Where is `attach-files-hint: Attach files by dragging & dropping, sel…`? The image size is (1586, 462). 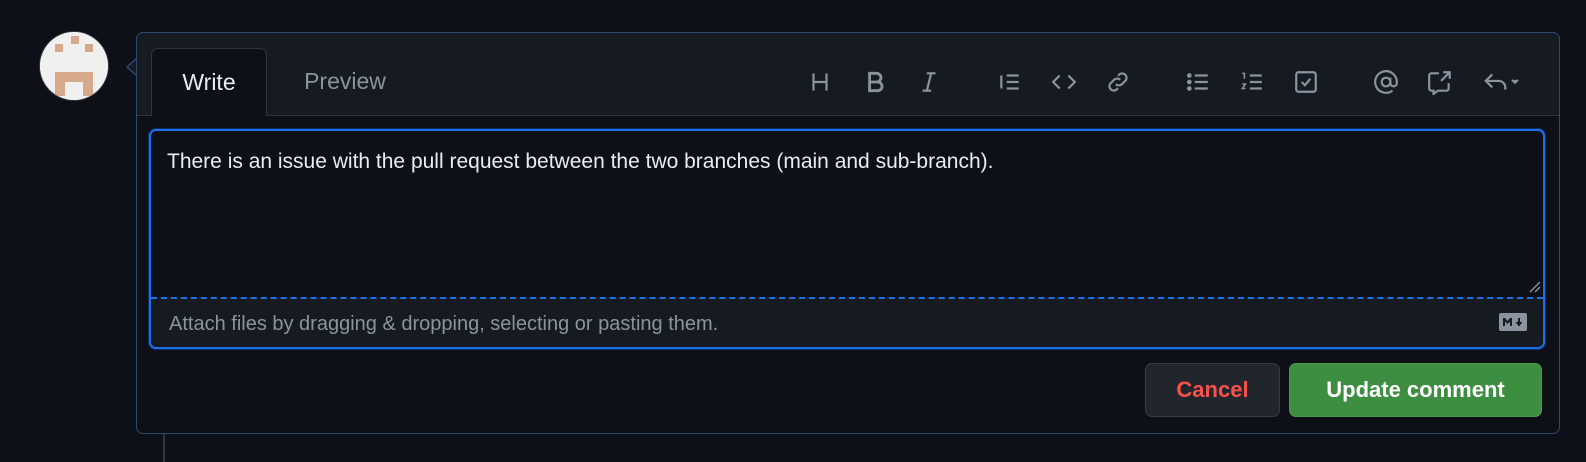 attach-files-hint: Attach files by dragging & dropping, sel… is located at coordinates (444, 324).